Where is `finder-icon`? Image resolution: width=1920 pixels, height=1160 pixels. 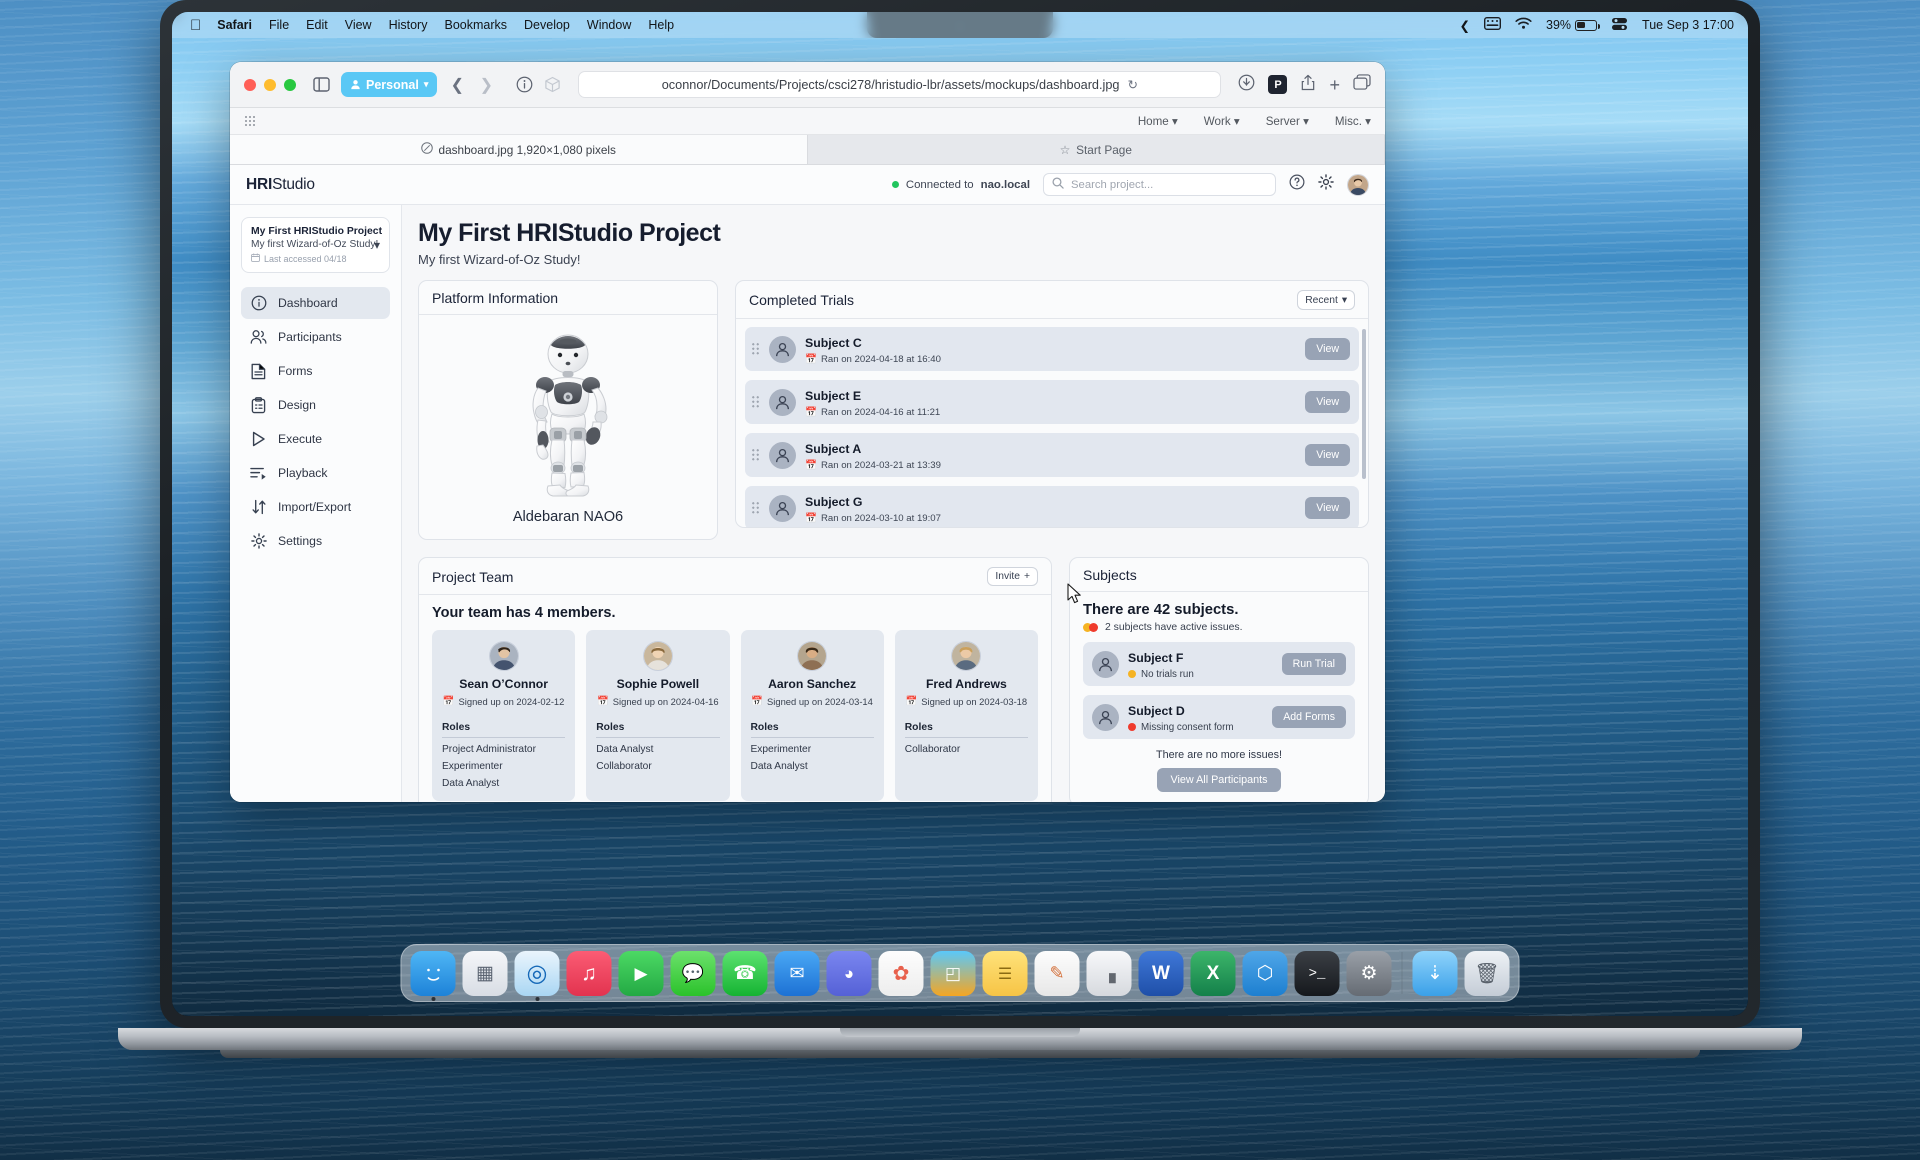 finder-icon is located at coordinates (433, 976).